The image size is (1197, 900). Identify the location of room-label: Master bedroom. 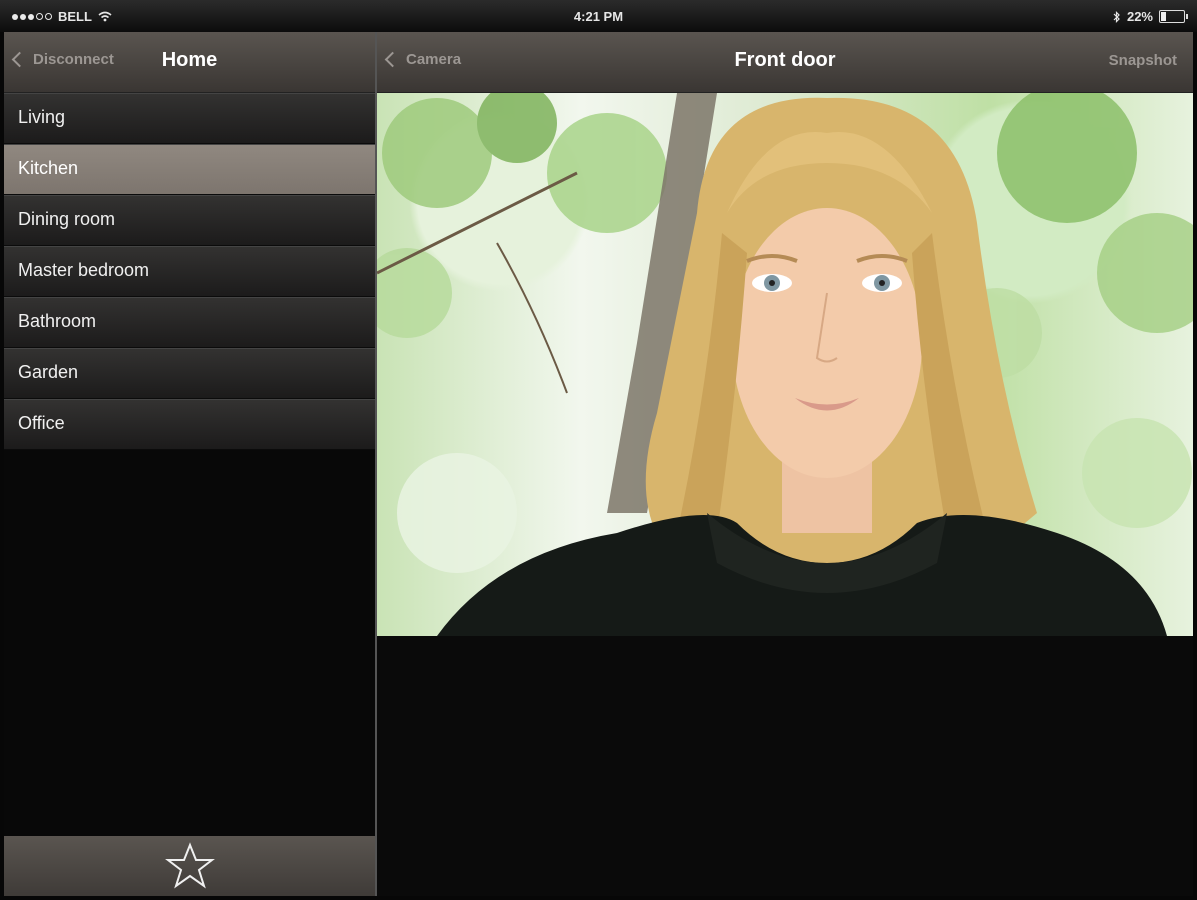
(84, 270).